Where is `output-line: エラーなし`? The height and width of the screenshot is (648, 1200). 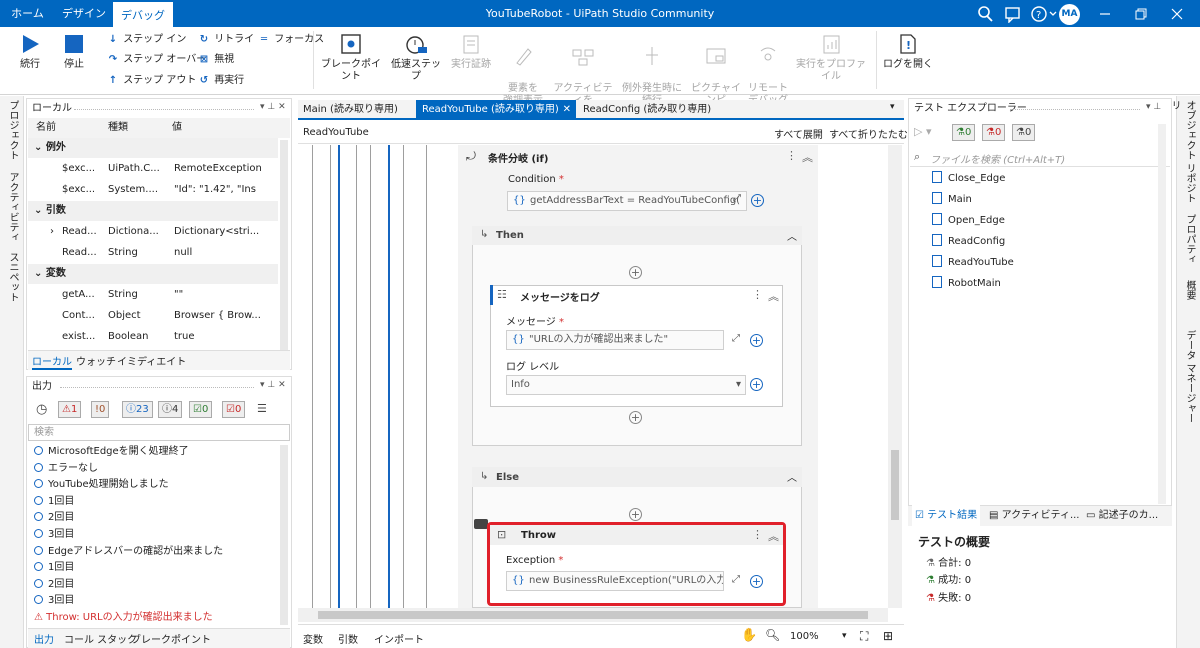 output-line: エラーなし is located at coordinates (66, 468).